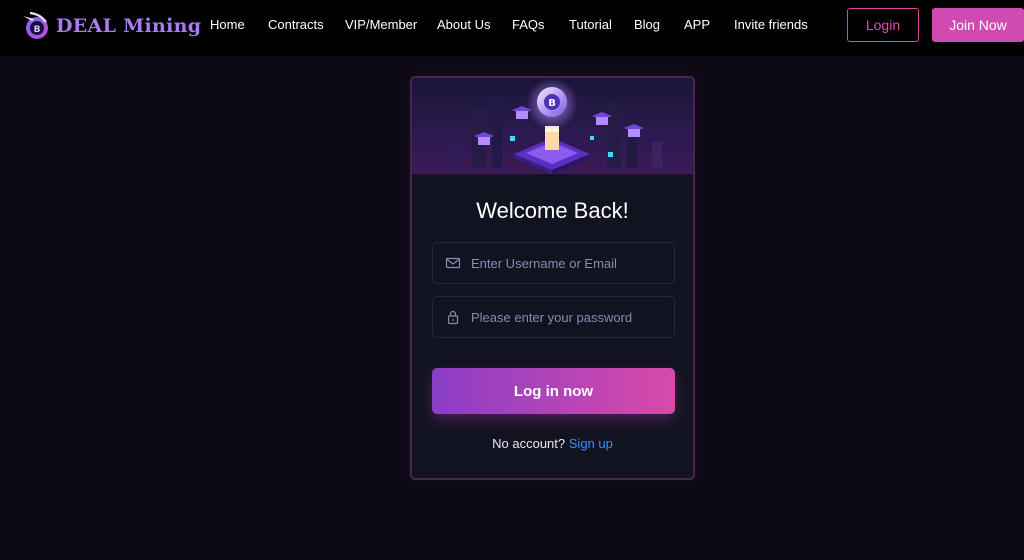  I want to click on brand-logo: B DEAL Mining, so click(110, 26).